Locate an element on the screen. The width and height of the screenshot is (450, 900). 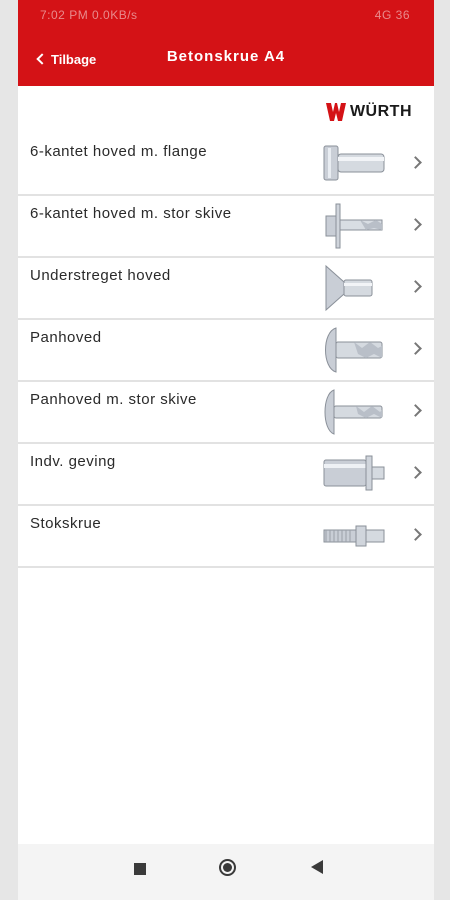
system-nav-bar is located at coordinates (226, 872).